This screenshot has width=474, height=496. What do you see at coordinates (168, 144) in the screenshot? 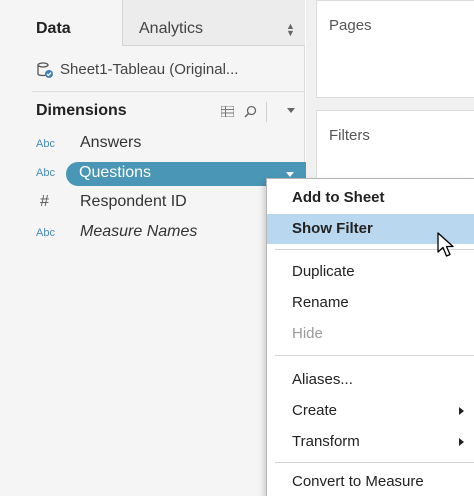
I see `field-answers: Abc Answers` at bounding box center [168, 144].